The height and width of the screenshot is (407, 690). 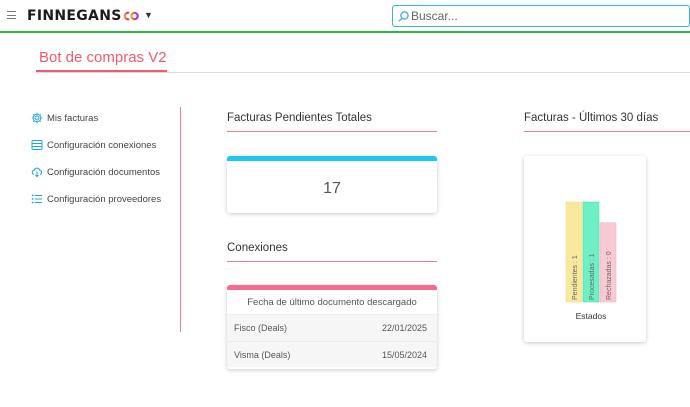 I want to click on page-divider, so click(x=363, y=72).